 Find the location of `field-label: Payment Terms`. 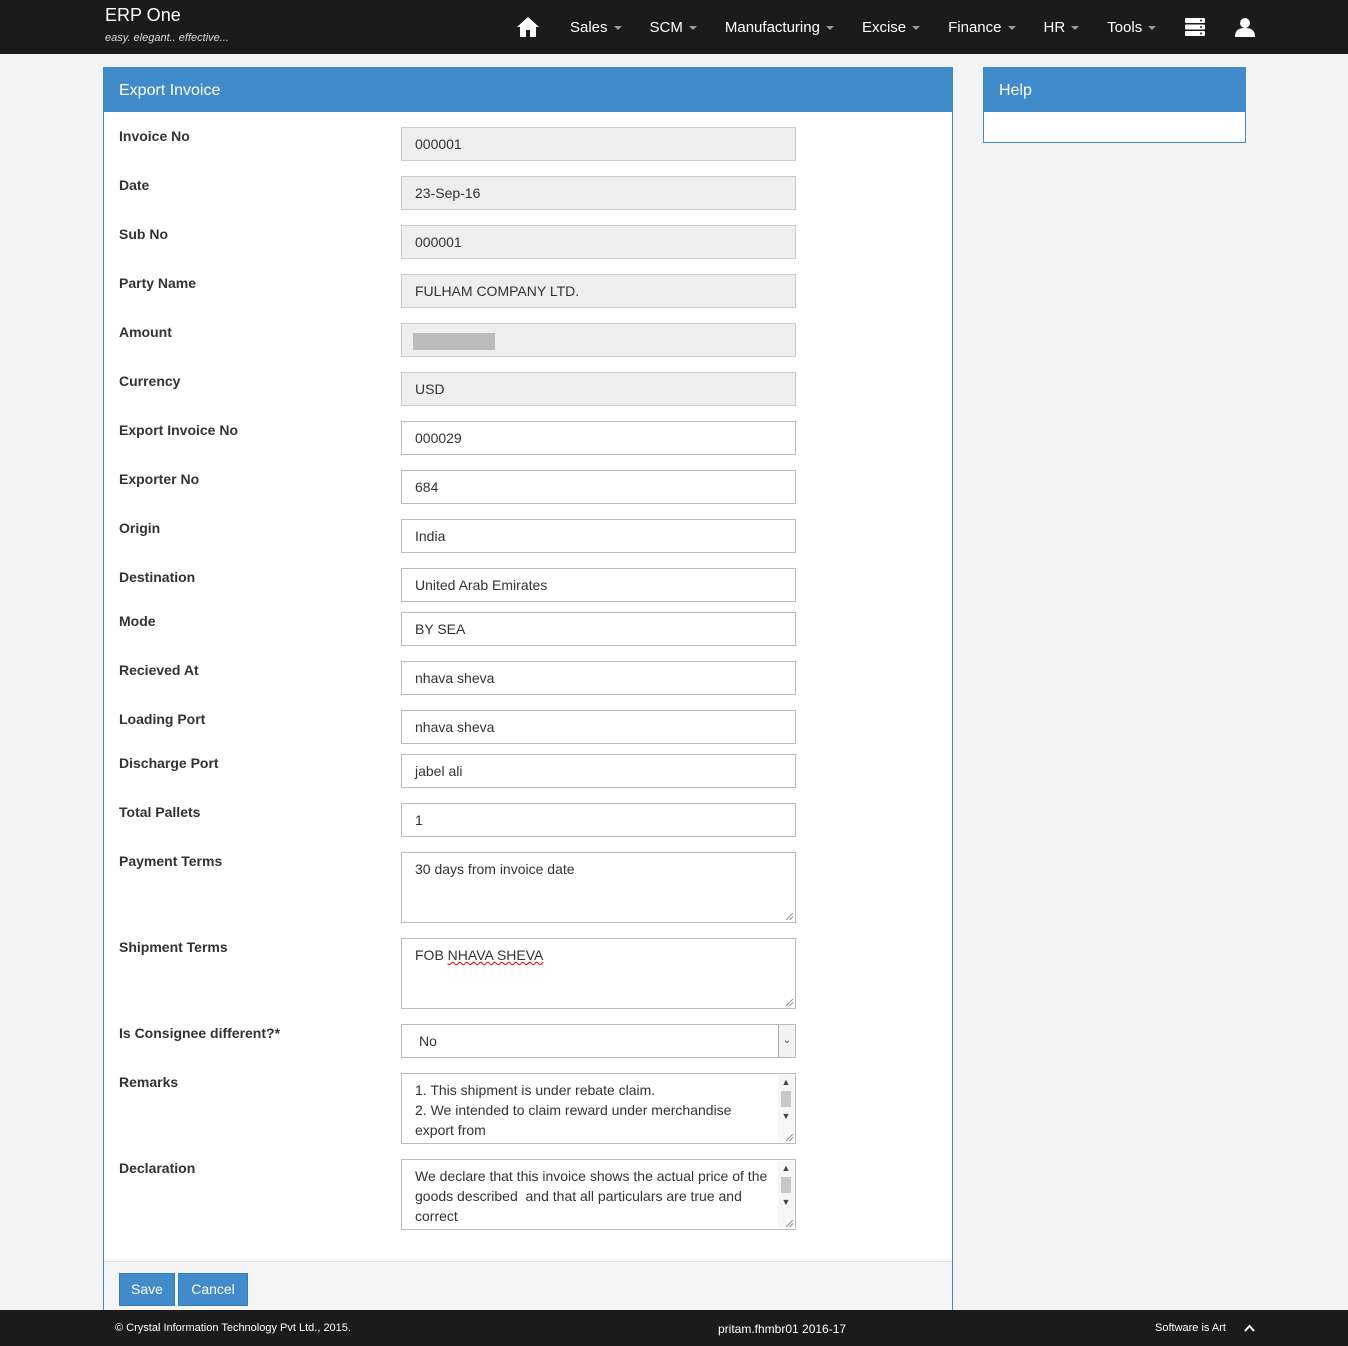

field-label: Payment Terms is located at coordinates (171, 861).